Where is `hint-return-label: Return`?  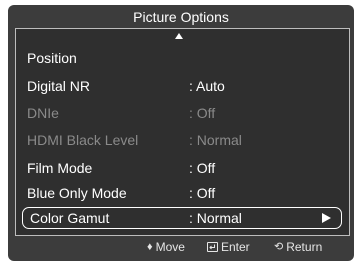 hint-return-label: Return is located at coordinates (304, 247).